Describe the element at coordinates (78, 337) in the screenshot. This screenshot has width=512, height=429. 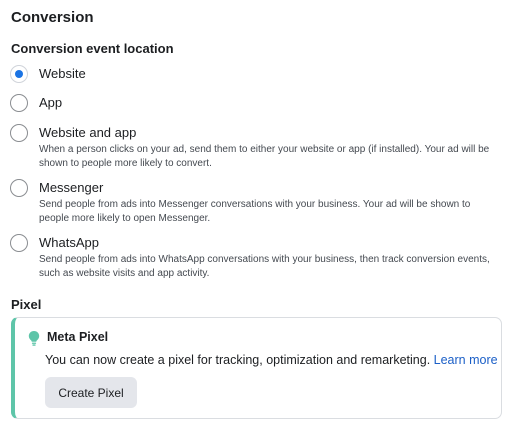
I see `card-title: Meta Pixel` at that location.